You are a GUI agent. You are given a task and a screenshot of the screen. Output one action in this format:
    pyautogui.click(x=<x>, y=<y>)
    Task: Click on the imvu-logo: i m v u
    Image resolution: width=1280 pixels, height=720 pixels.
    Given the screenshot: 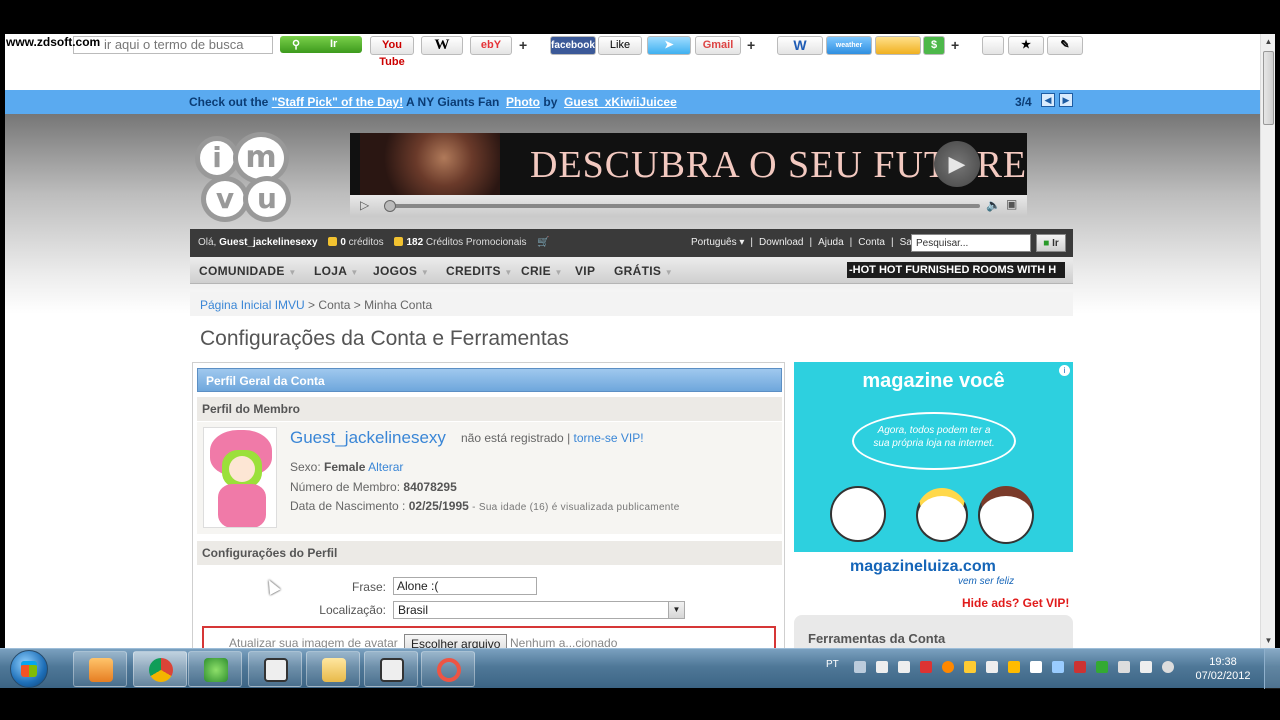 What is the action you would take?
    pyautogui.click(x=243, y=179)
    